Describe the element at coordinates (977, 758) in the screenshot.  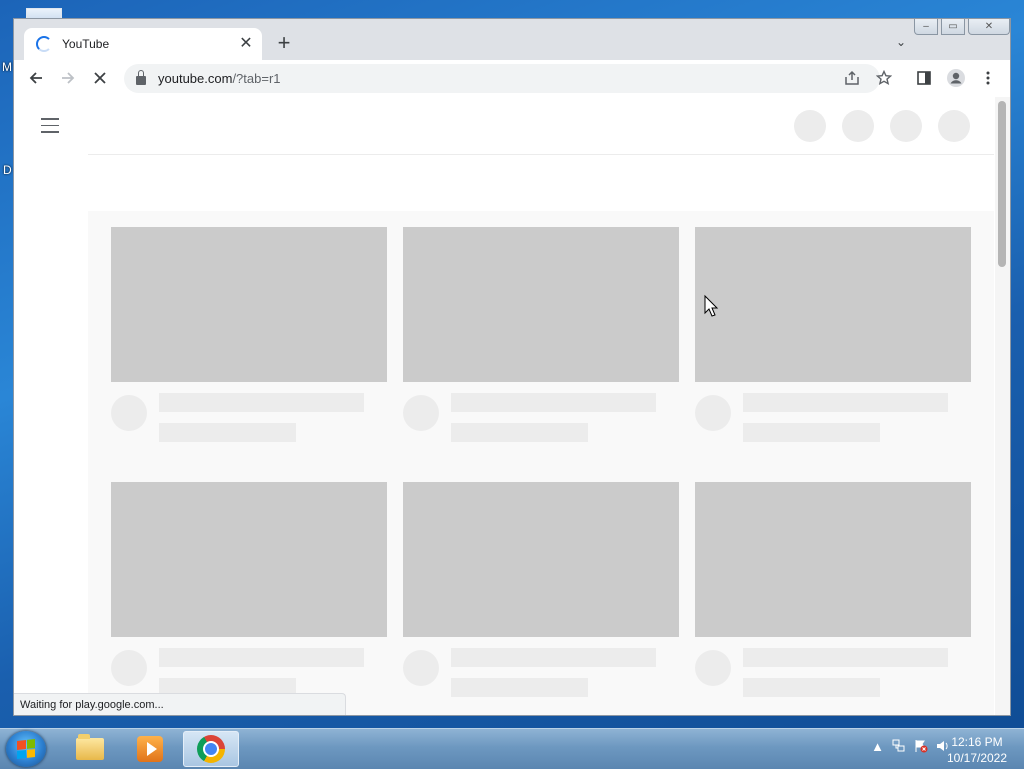
I see `clock-date: 10/17/2022` at that location.